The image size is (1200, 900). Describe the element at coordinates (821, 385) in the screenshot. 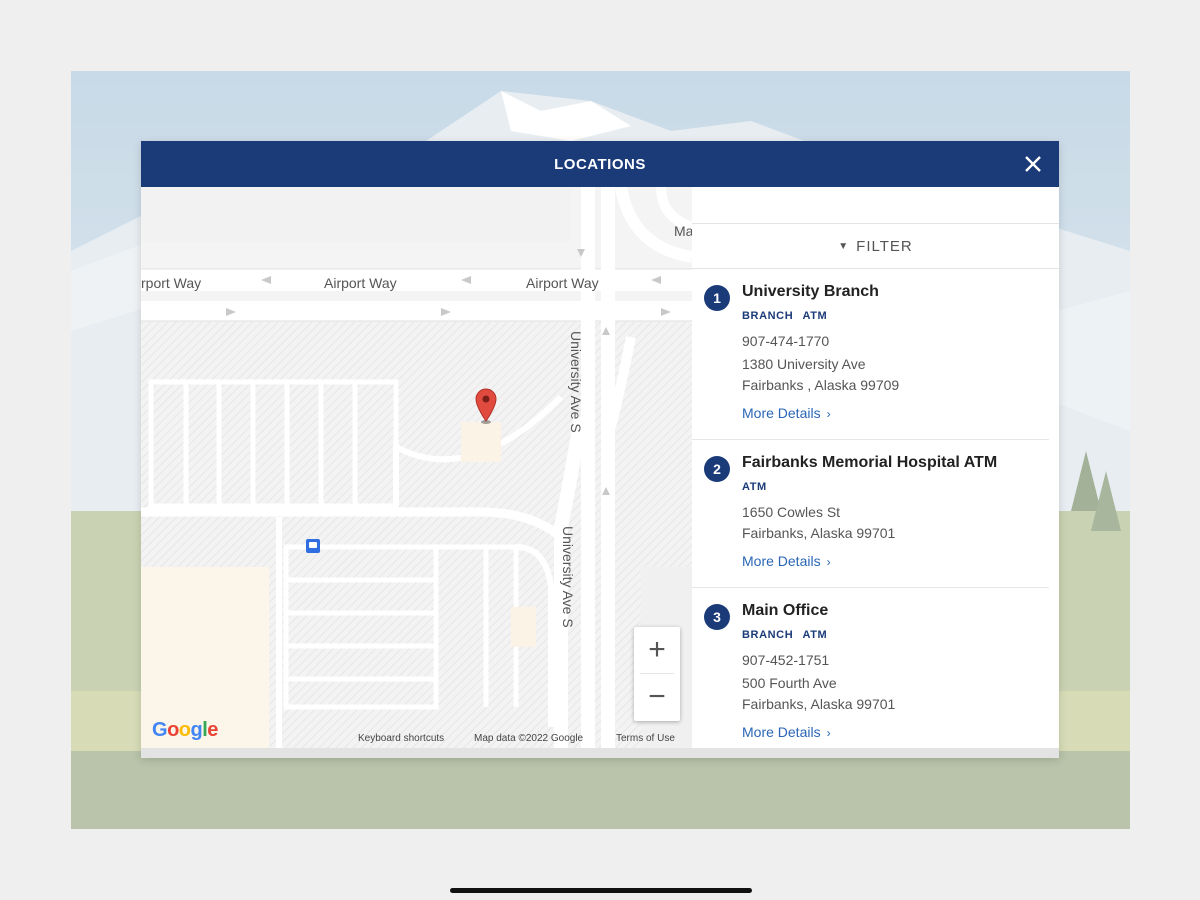

I see `location-address-line2: Fairbanks , Alaska 99709` at that location.